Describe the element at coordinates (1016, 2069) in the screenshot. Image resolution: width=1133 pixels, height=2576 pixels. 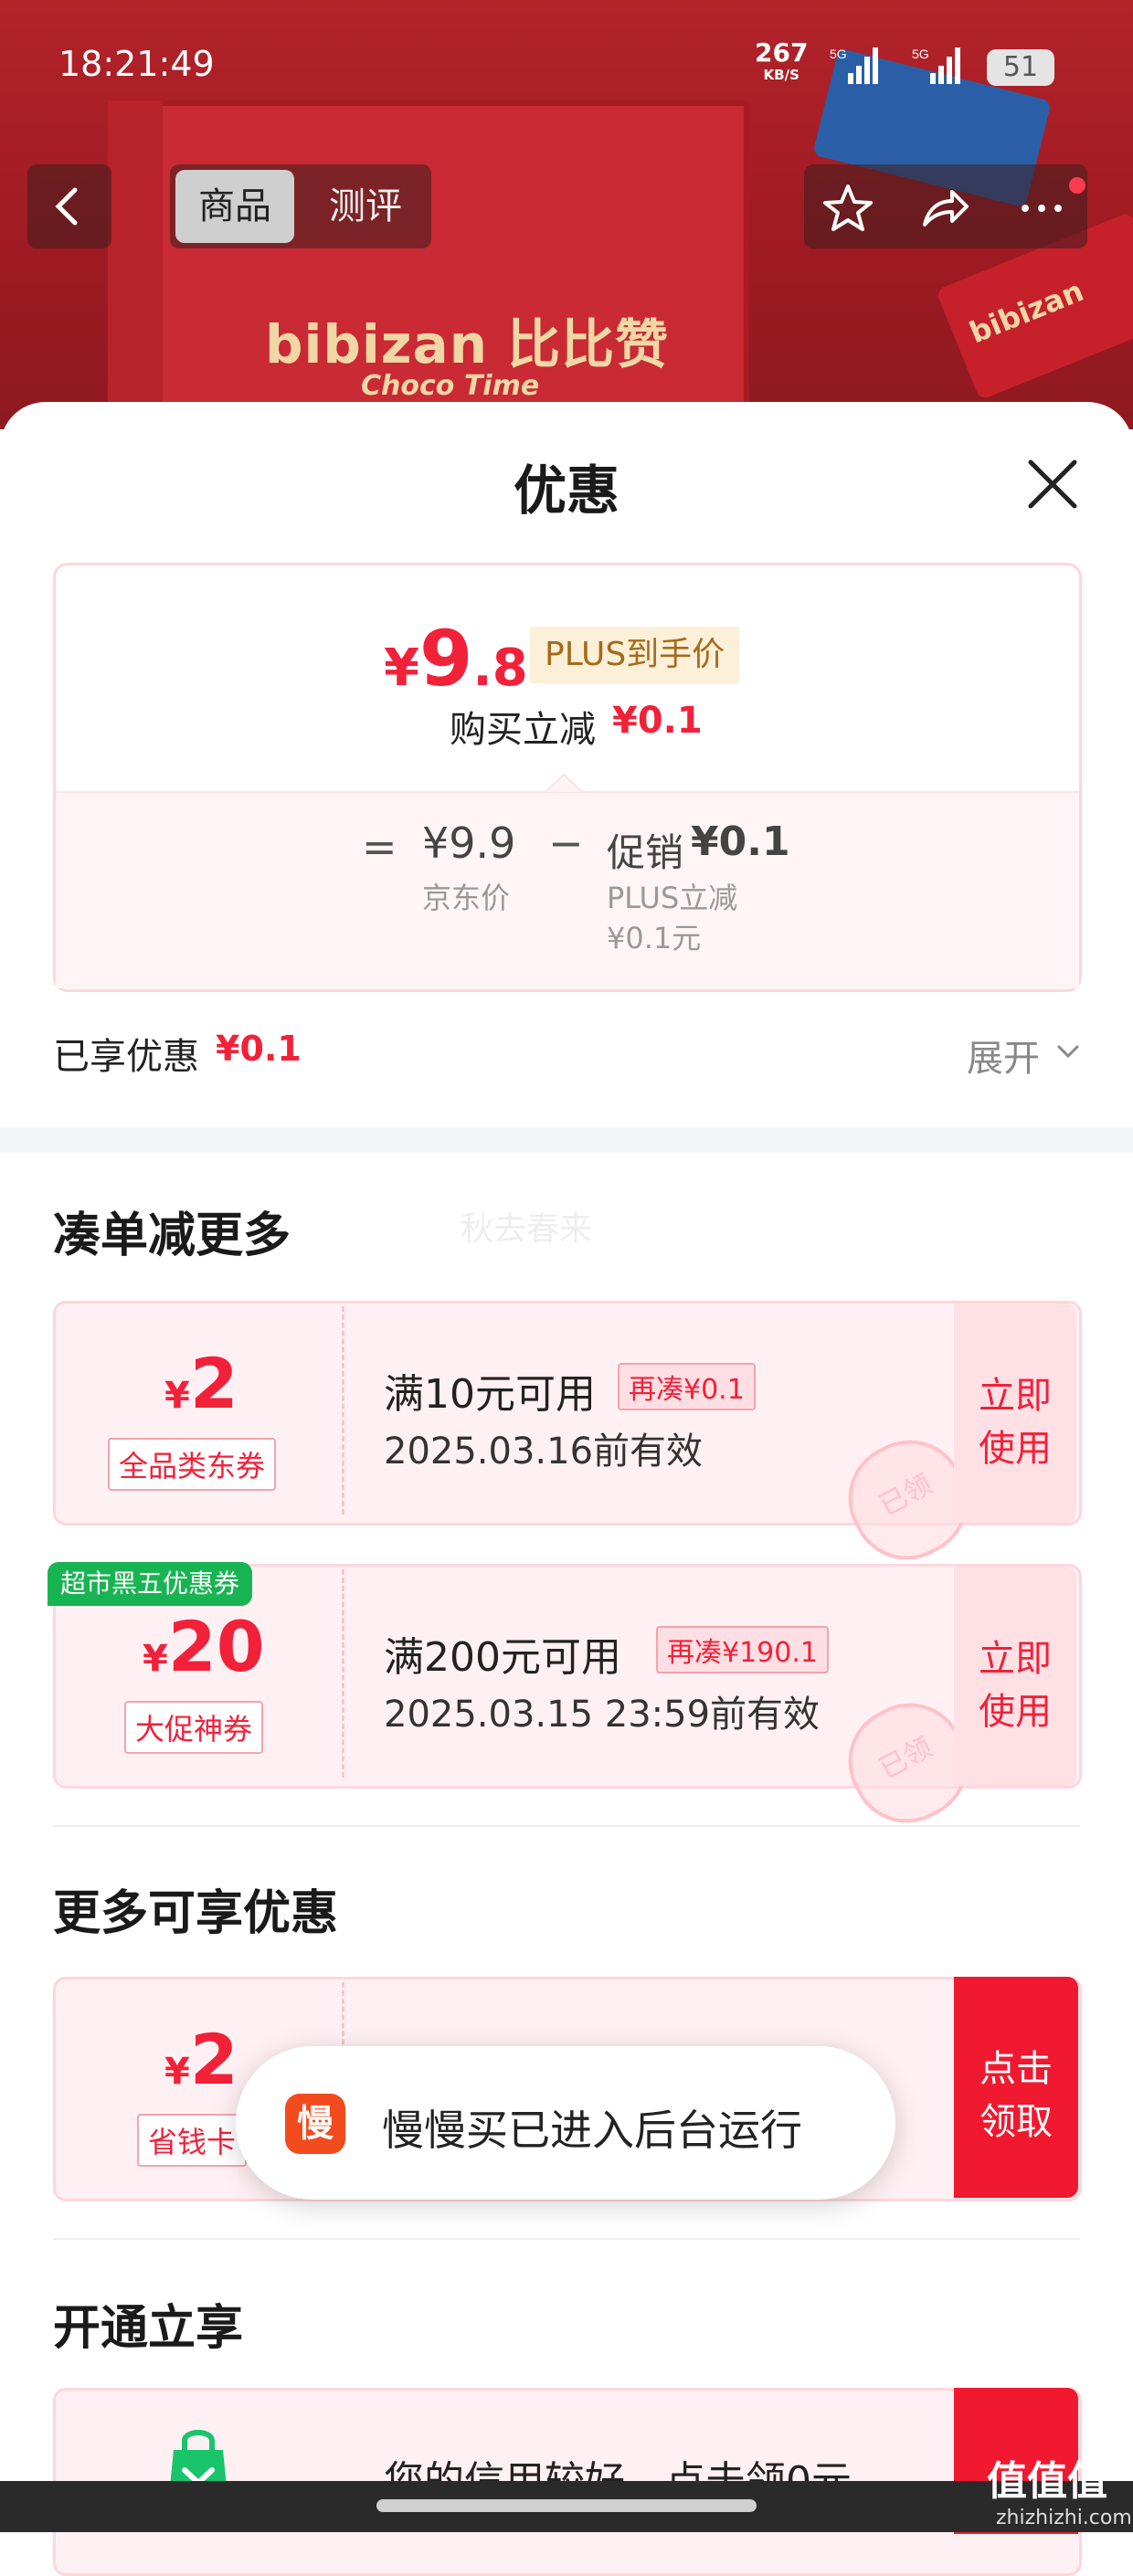
I see `claim-button-line1: 点击` at that location.